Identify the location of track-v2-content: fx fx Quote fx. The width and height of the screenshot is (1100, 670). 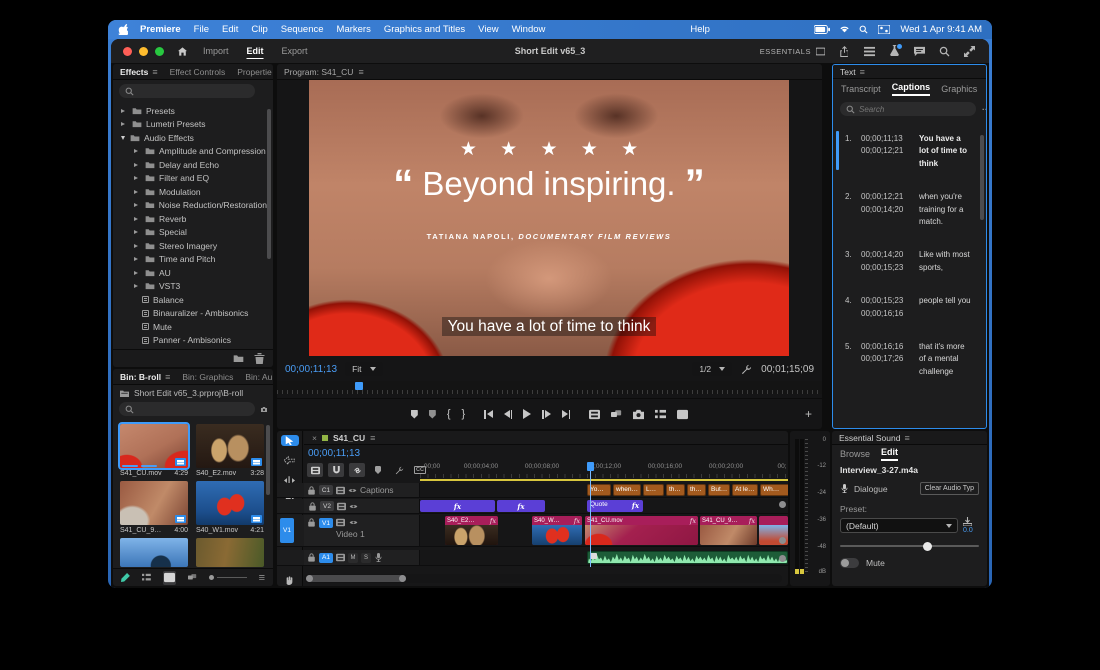
(604, 506).